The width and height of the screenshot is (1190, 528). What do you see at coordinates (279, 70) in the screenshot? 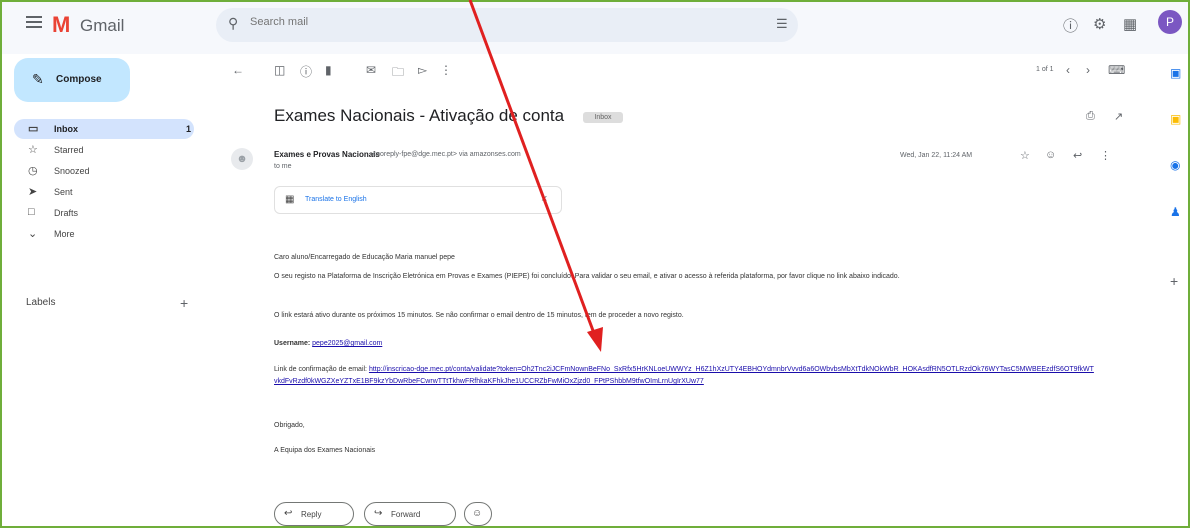
I see `archive-icon: ◫` at bounding box center [279, 70].